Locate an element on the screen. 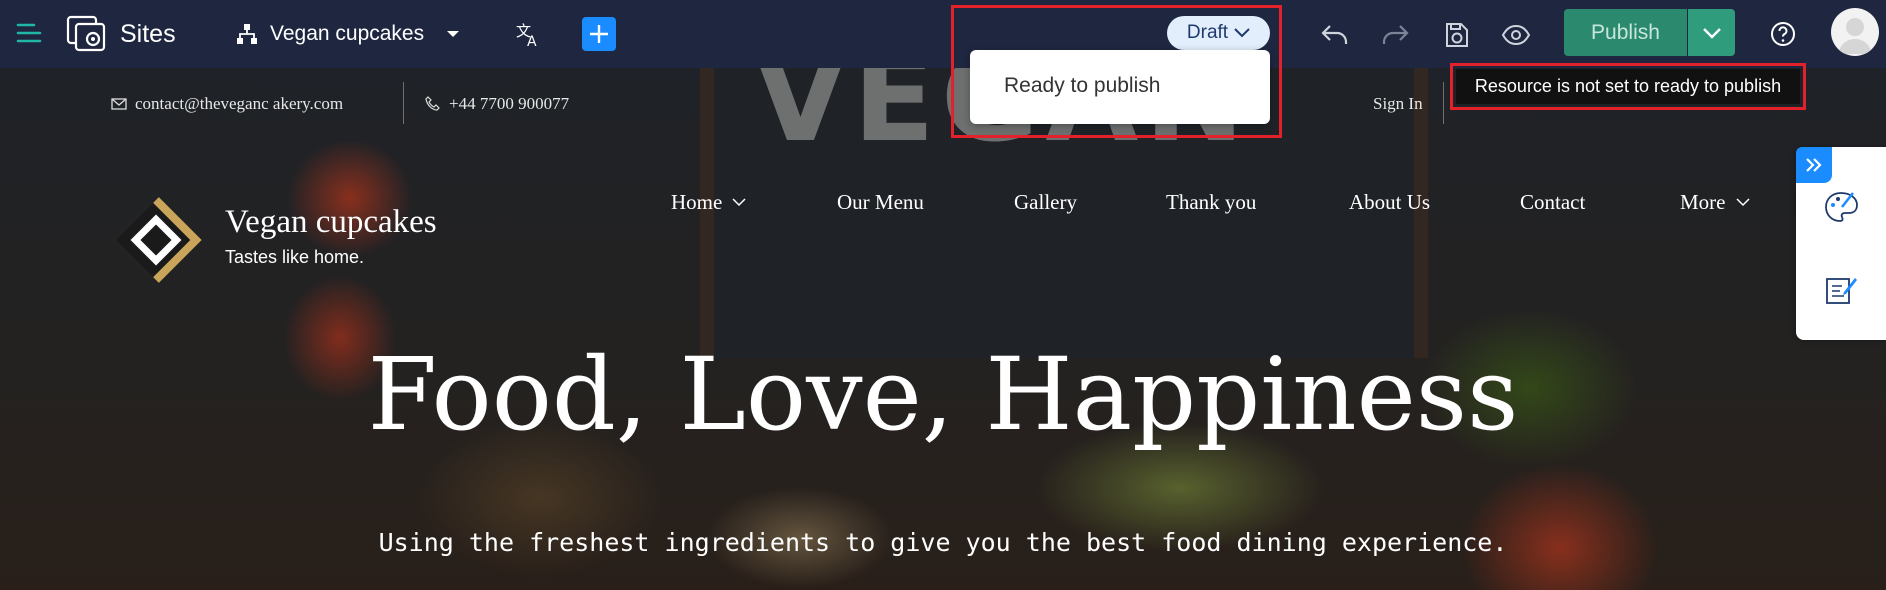 This screenshot has height=590, width=1886. publish-options-button is located at coordinates (1711, 32).